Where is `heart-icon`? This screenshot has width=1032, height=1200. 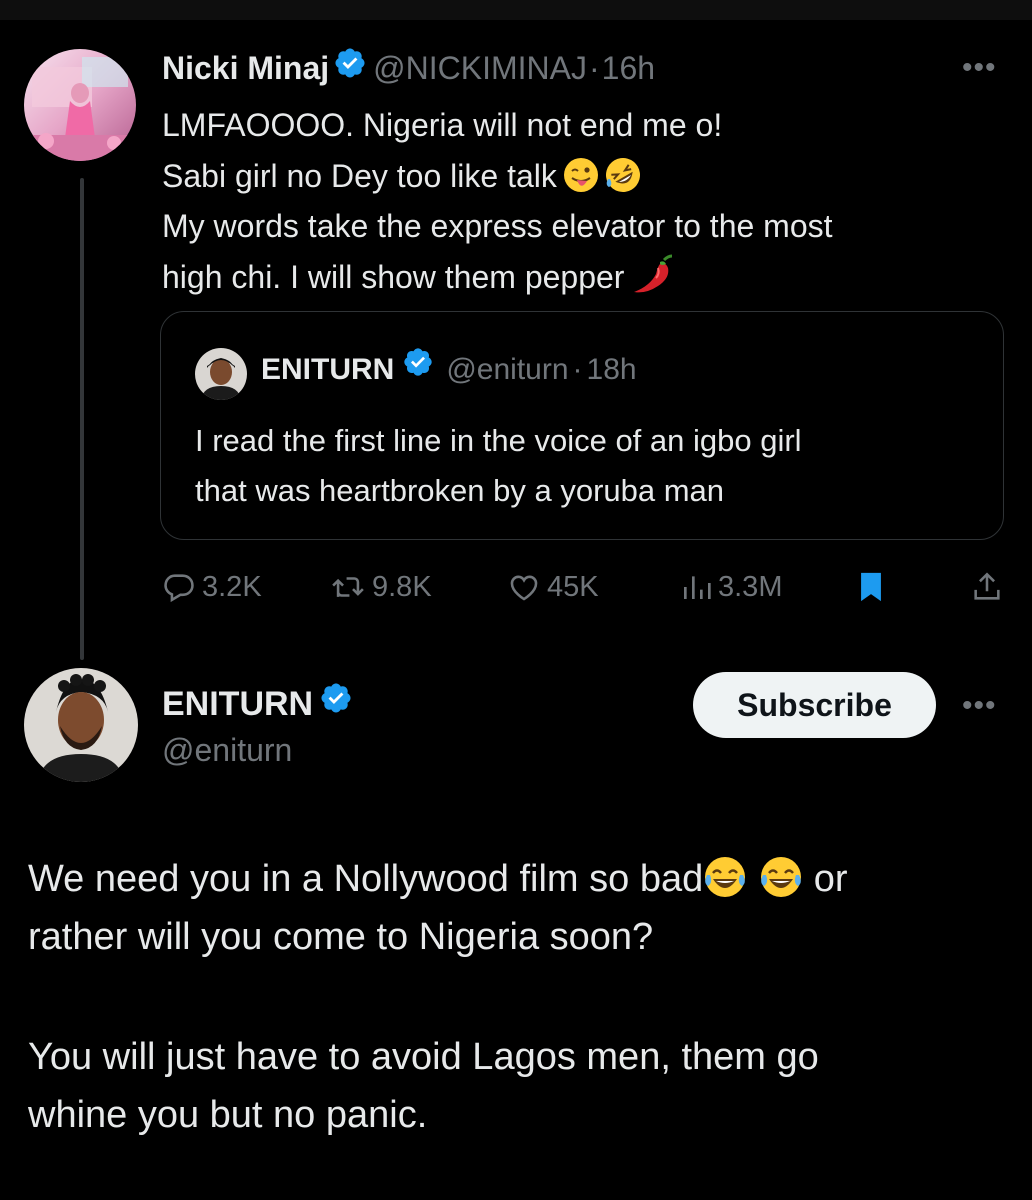 heart-icon is located at coordinates (524, 587).